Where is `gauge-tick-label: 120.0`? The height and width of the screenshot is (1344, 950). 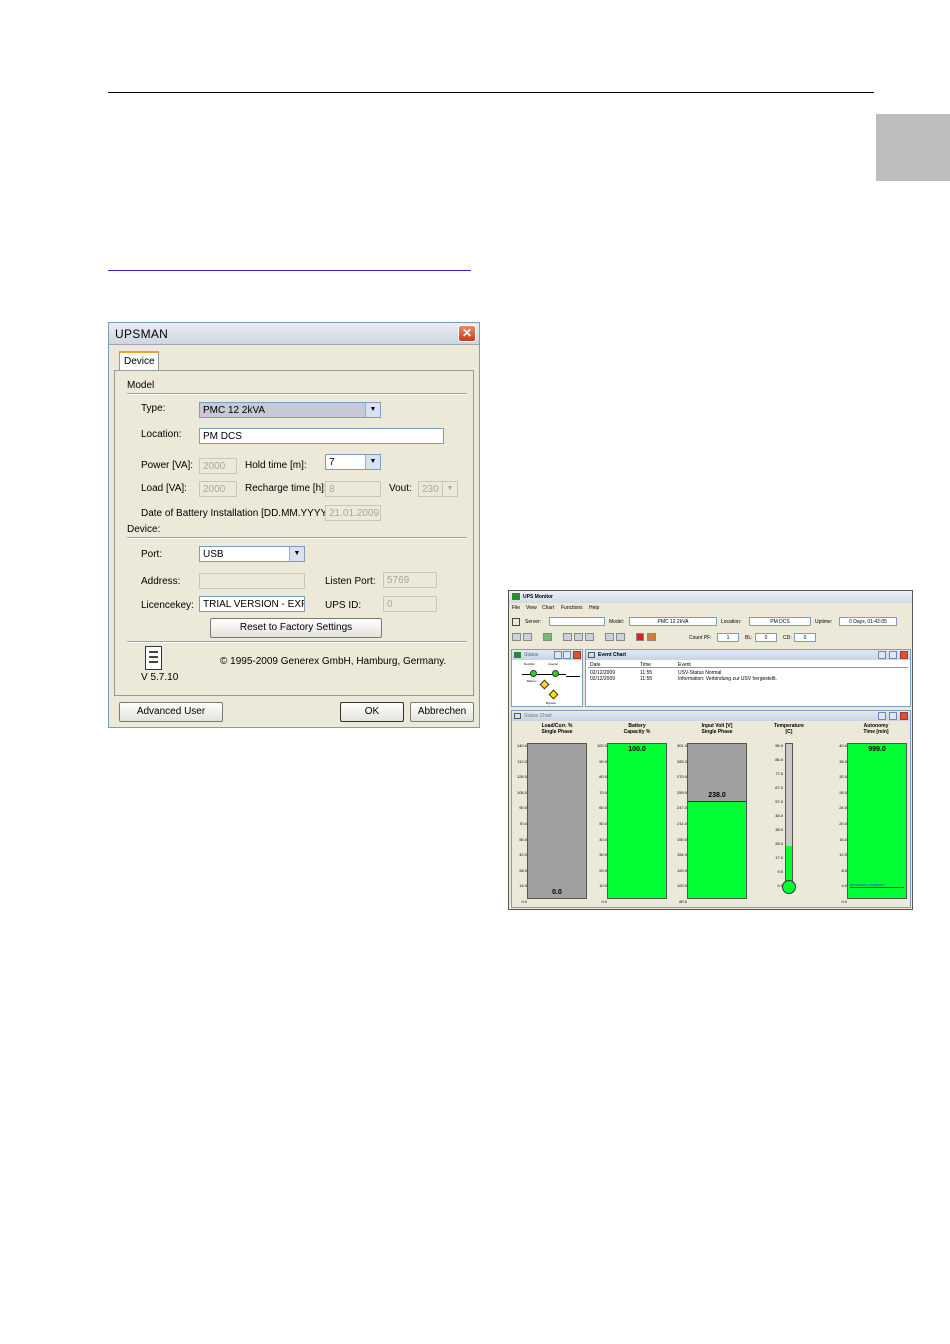 gauge-tick-label: 120.0 is located at coordinates (681, 870).